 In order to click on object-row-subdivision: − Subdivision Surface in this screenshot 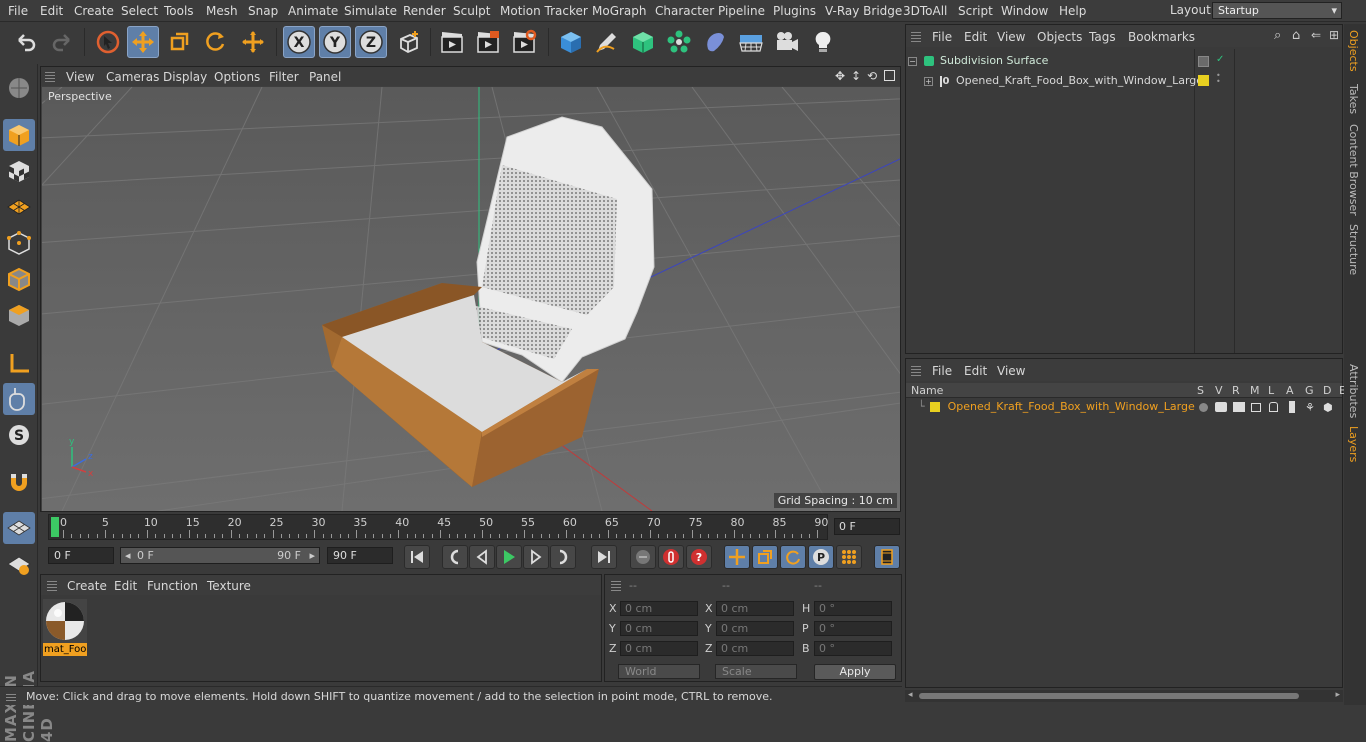, I will do `click(978, 60)`.